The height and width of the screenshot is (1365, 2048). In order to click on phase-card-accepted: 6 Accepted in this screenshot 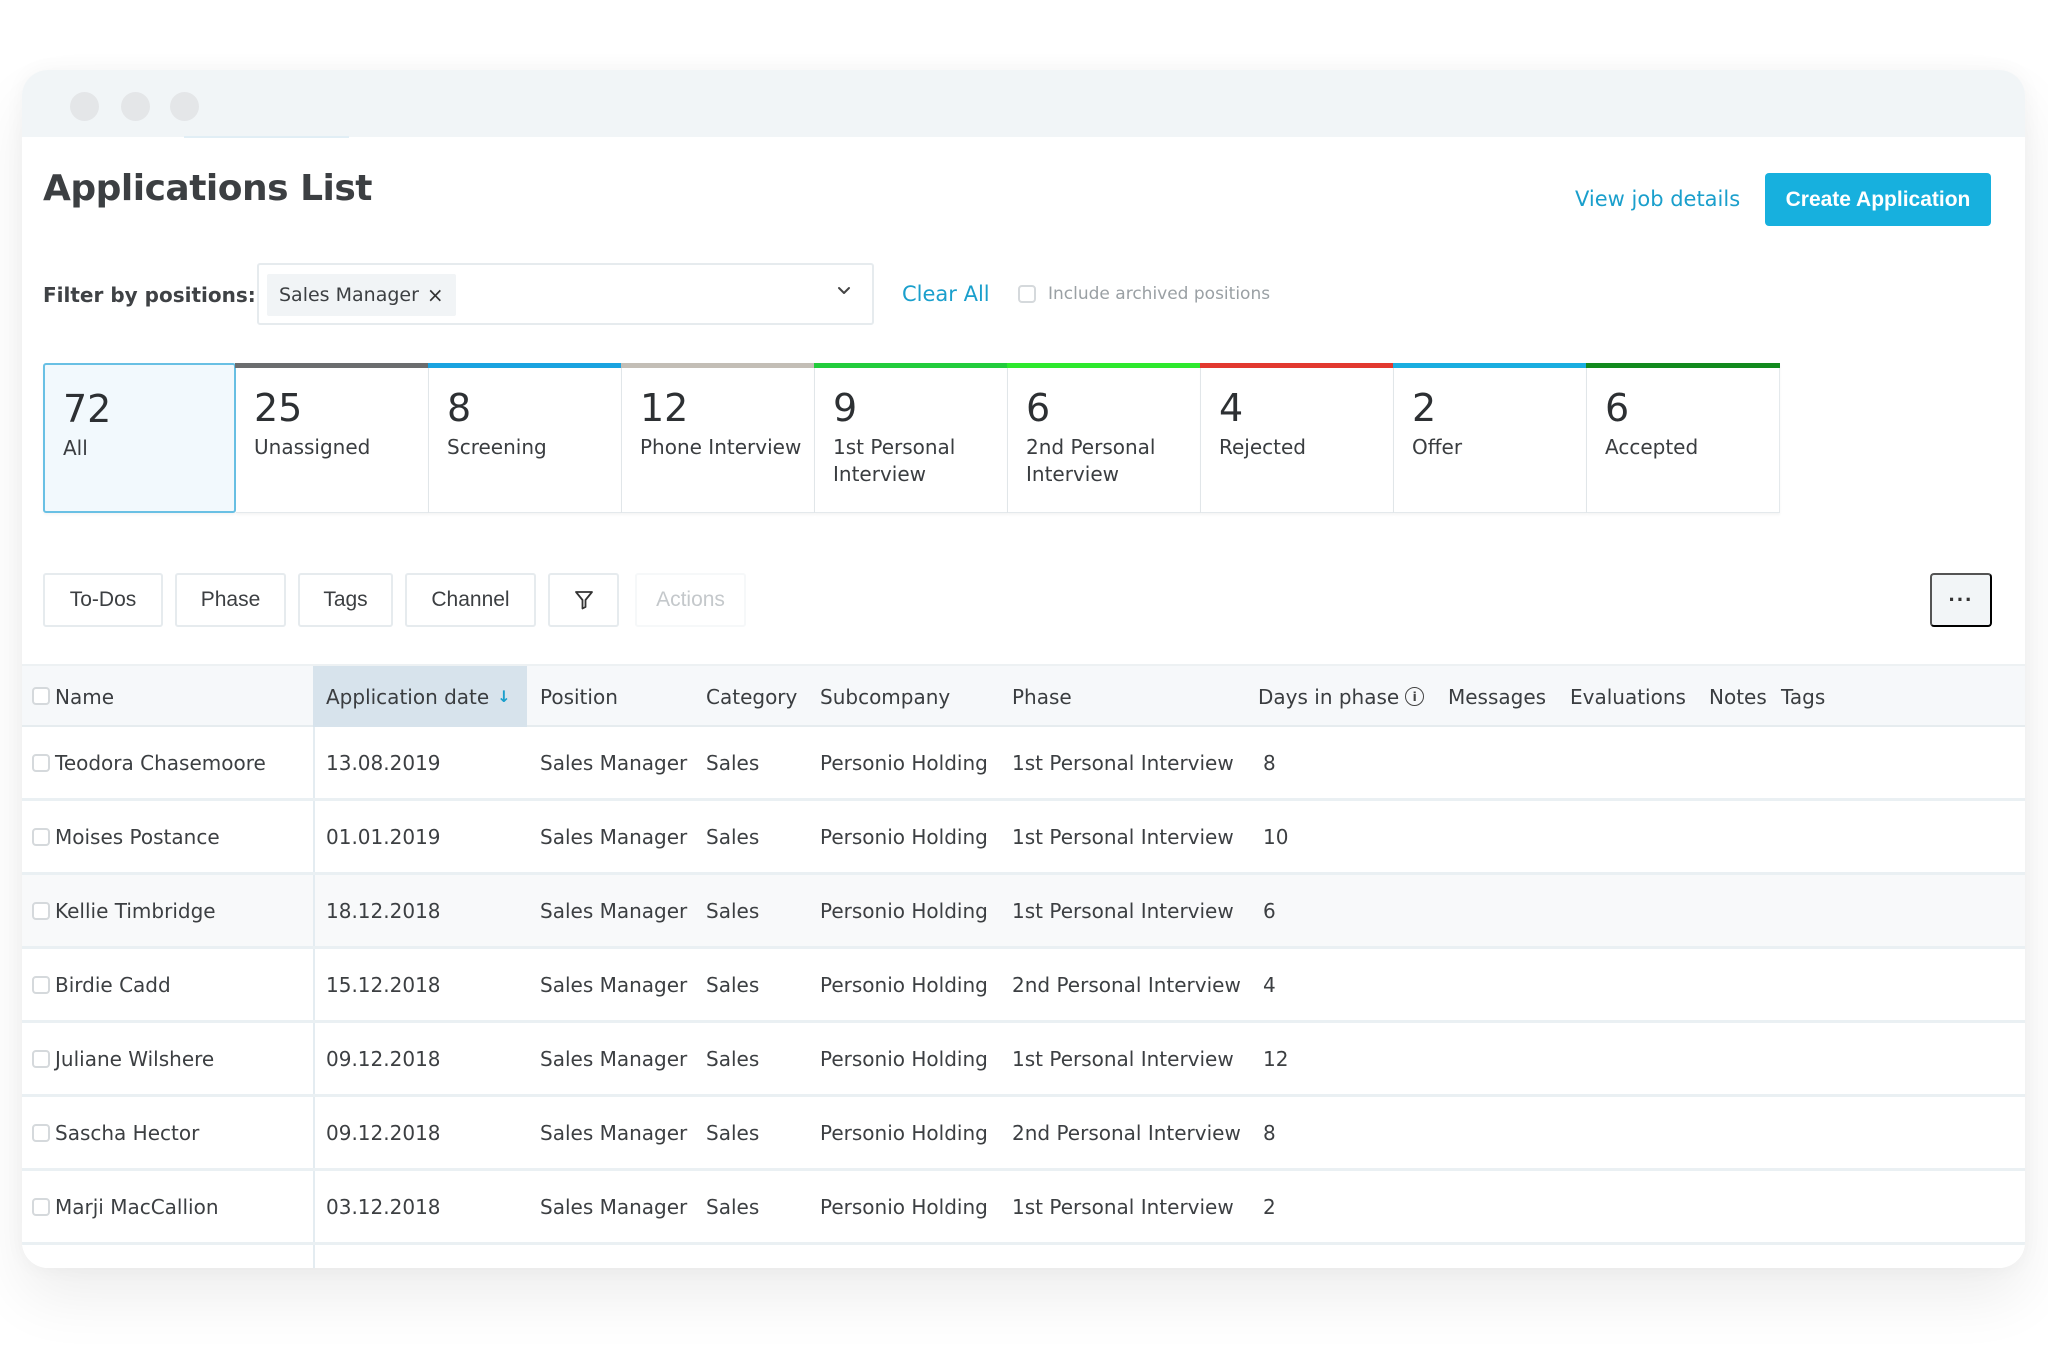, I will do `click(1683, 438)`.